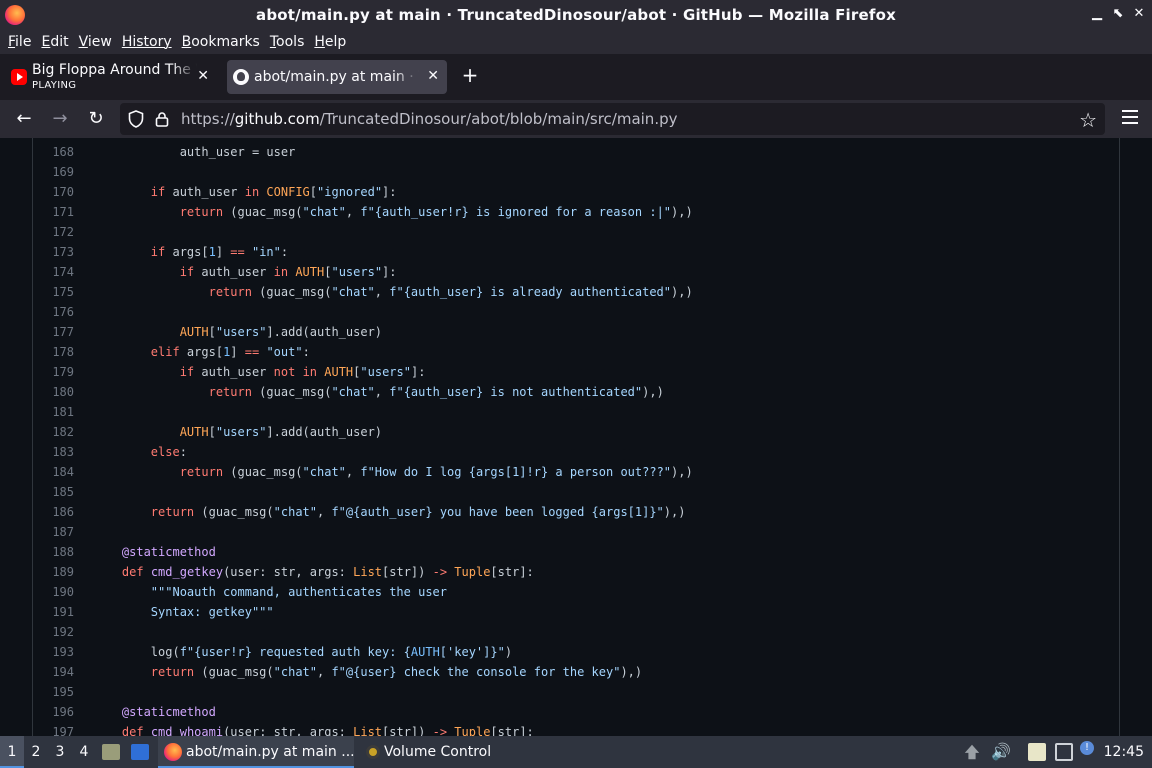 The width and height of the screenshot is (1152, 768). Describe the element at coordinates (60, 752) in the screenshot. I see `workspace-3: 3` at that location.